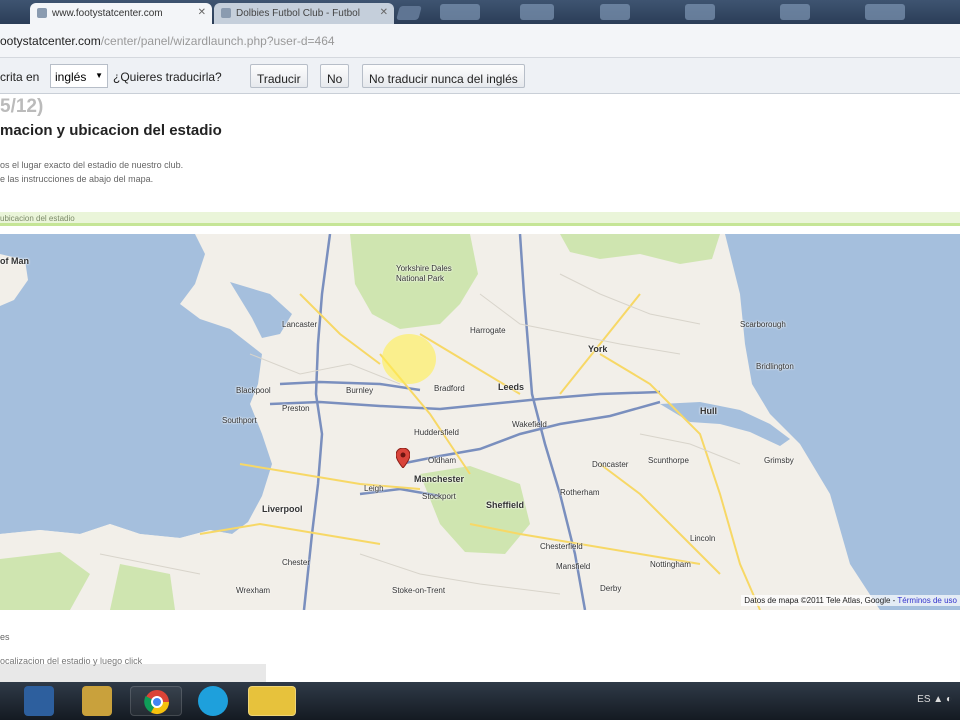  I want to click on map-label: Yorkshire Dales, so click(424, 268).